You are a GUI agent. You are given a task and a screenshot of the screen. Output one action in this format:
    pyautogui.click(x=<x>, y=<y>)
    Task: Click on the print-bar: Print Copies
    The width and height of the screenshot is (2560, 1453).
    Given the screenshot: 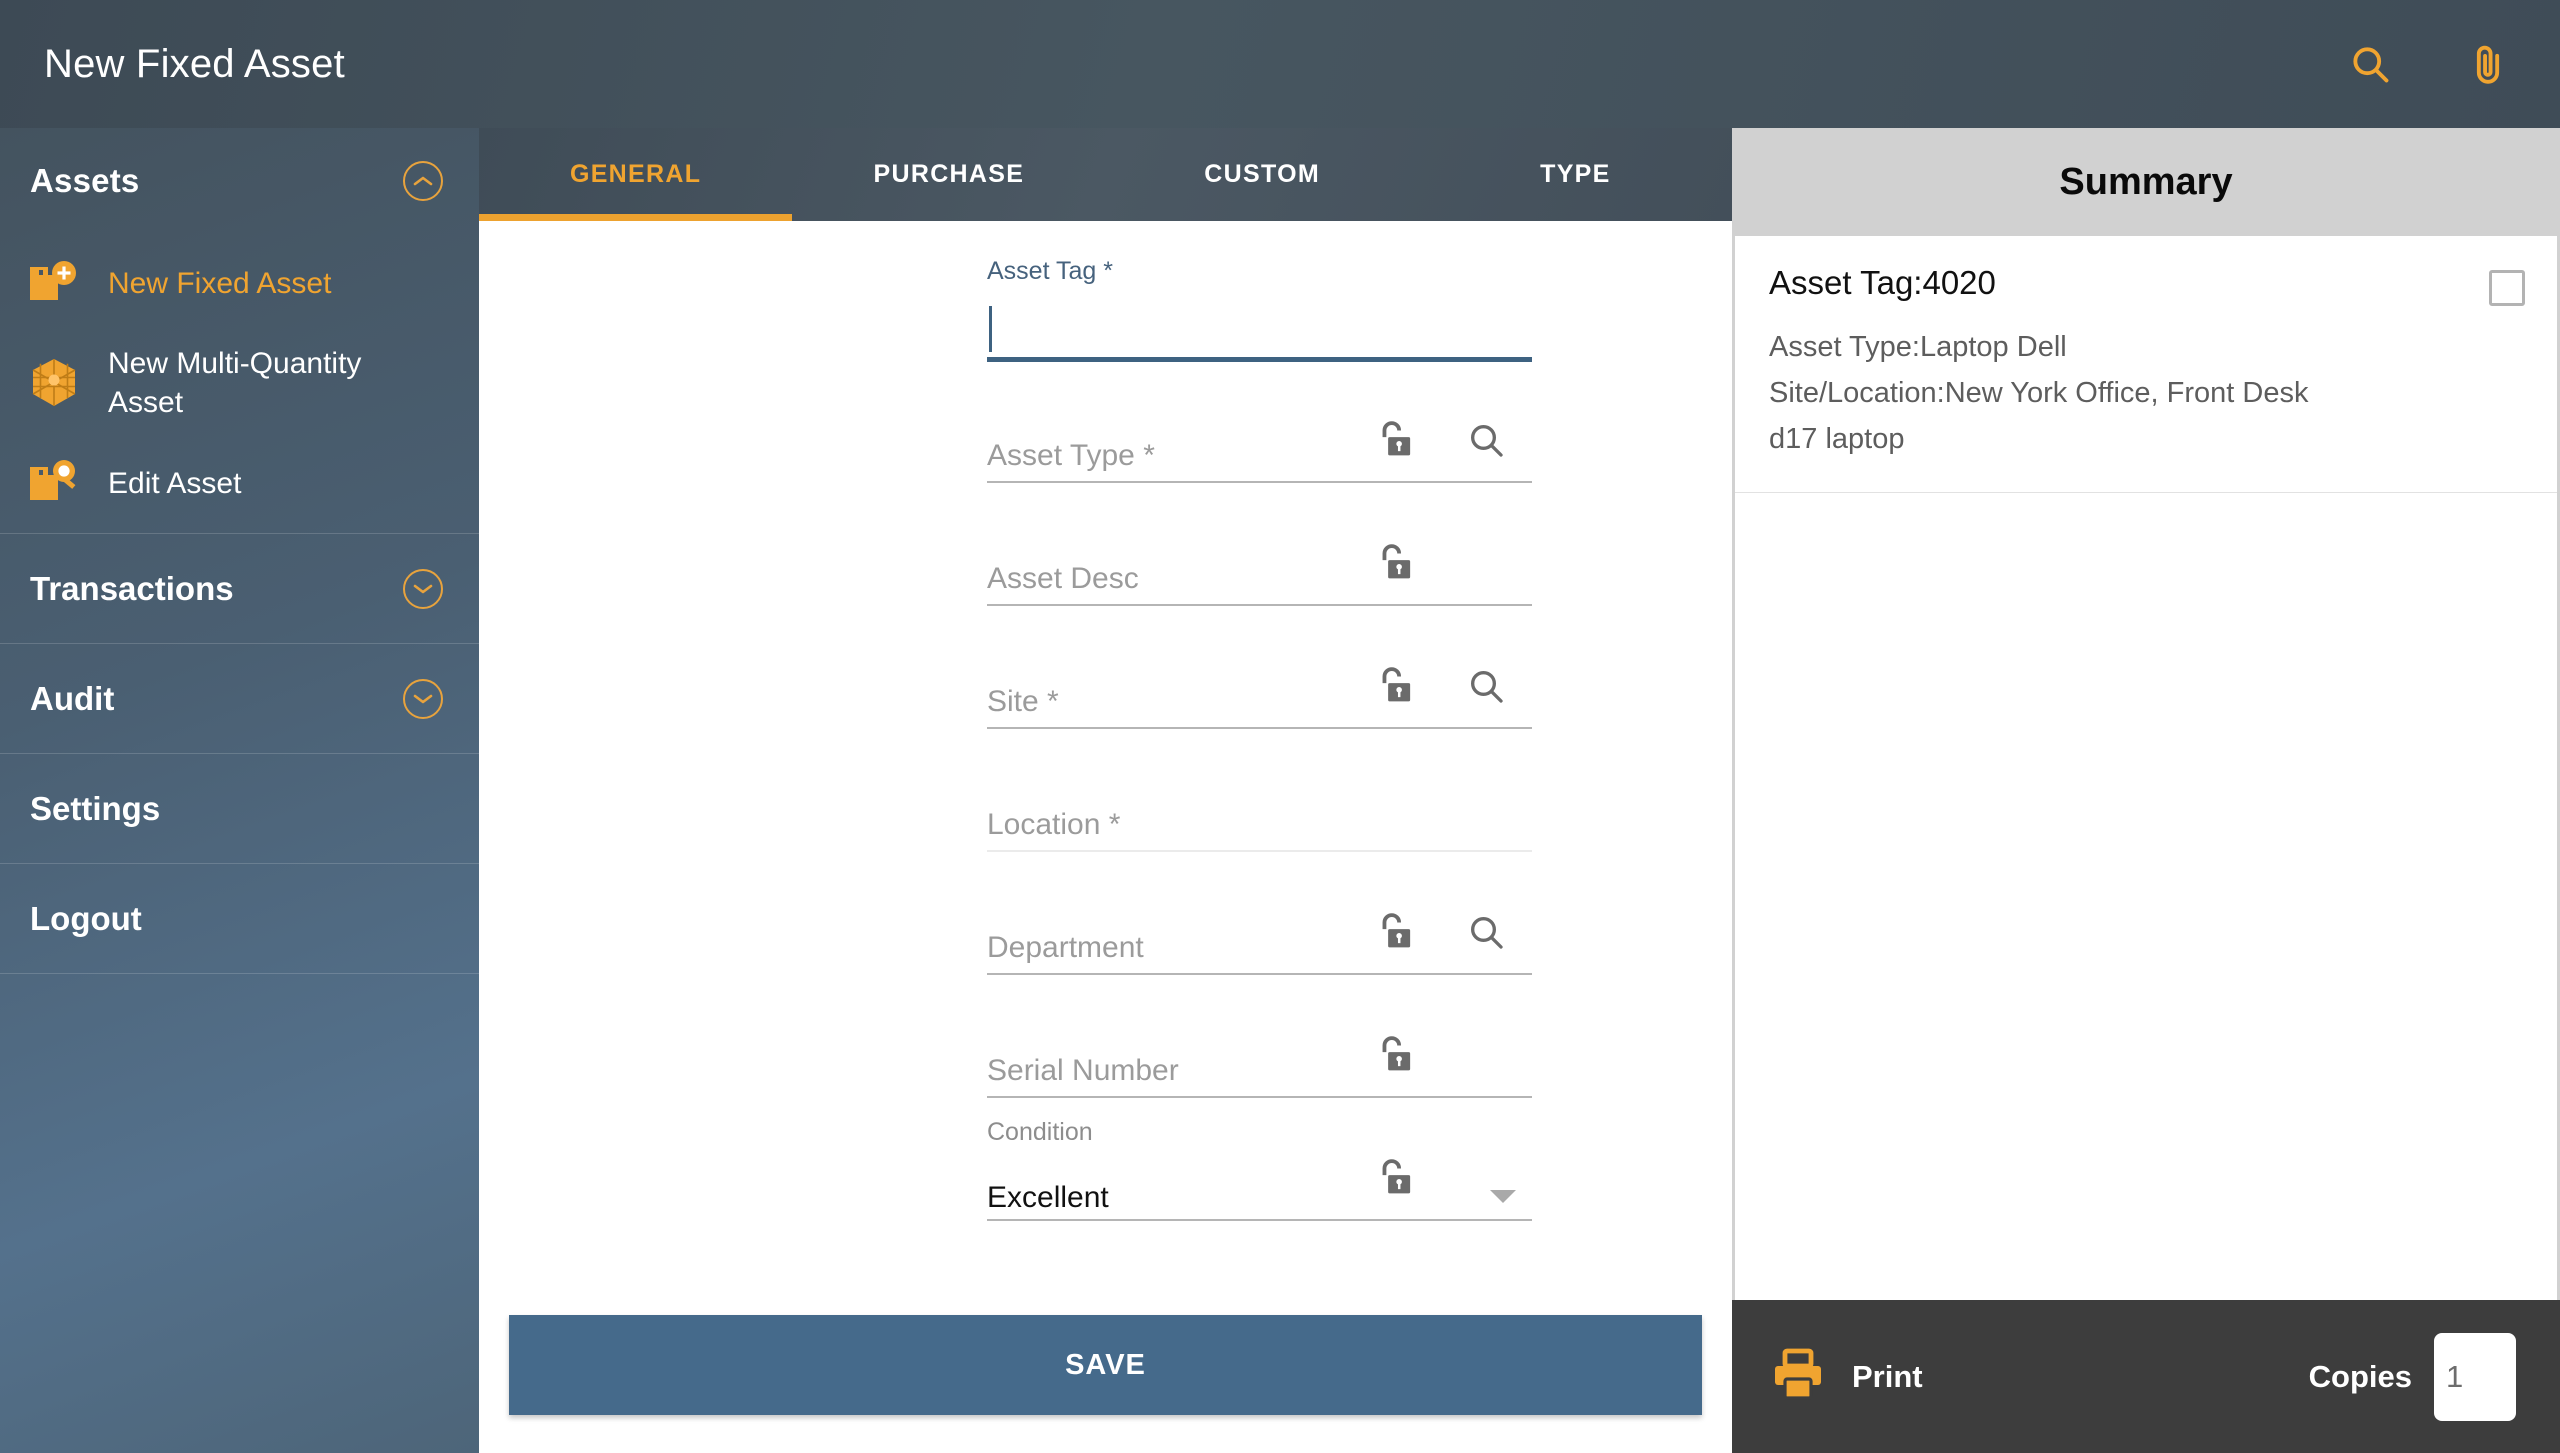 What is the action you would take?
    pyautogui.click(x=2146, y=1376)
    